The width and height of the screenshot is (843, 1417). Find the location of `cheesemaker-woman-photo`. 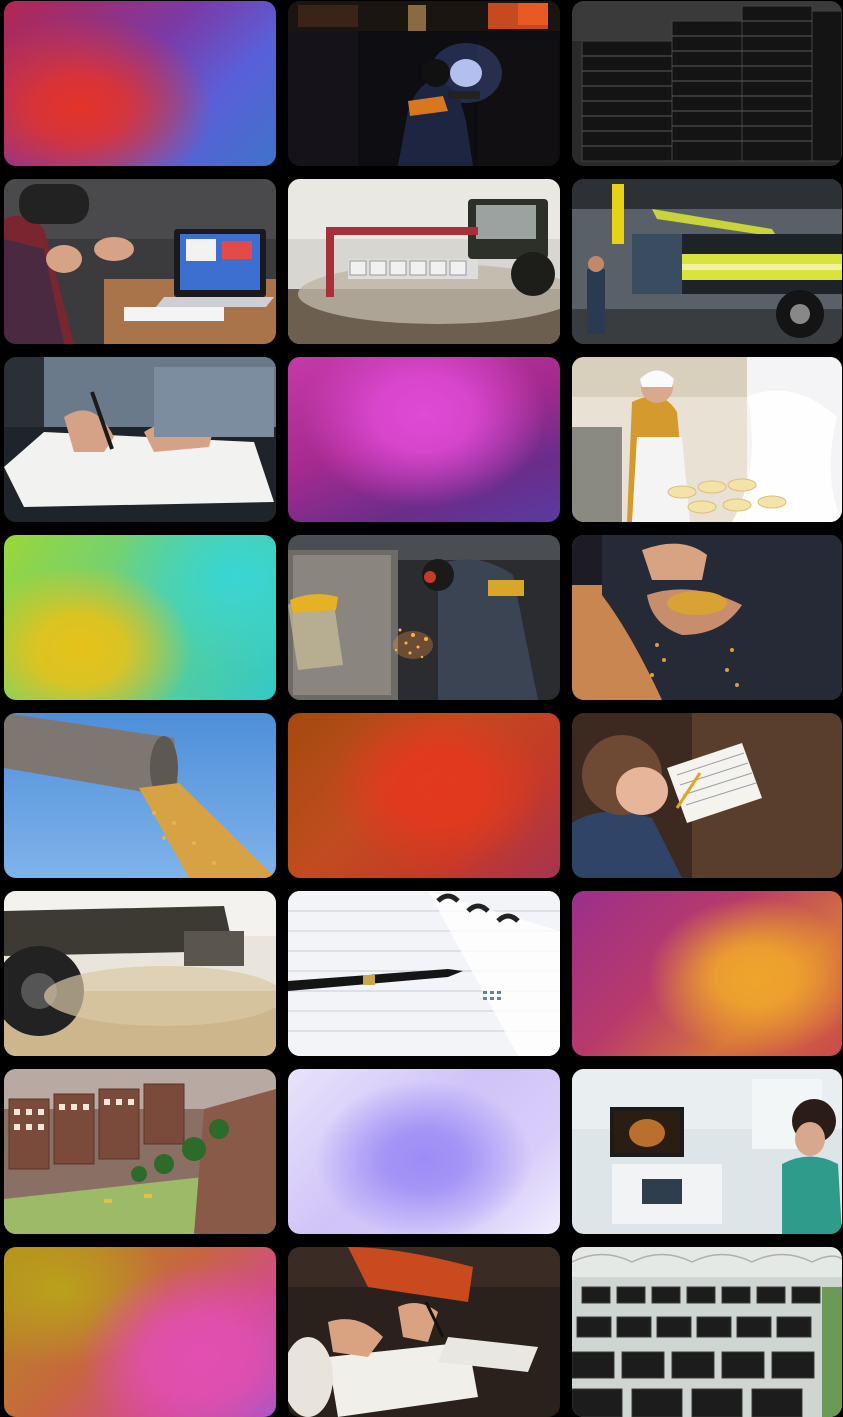

cheesemaker-woman-photo is located at coordinates (707, 439).